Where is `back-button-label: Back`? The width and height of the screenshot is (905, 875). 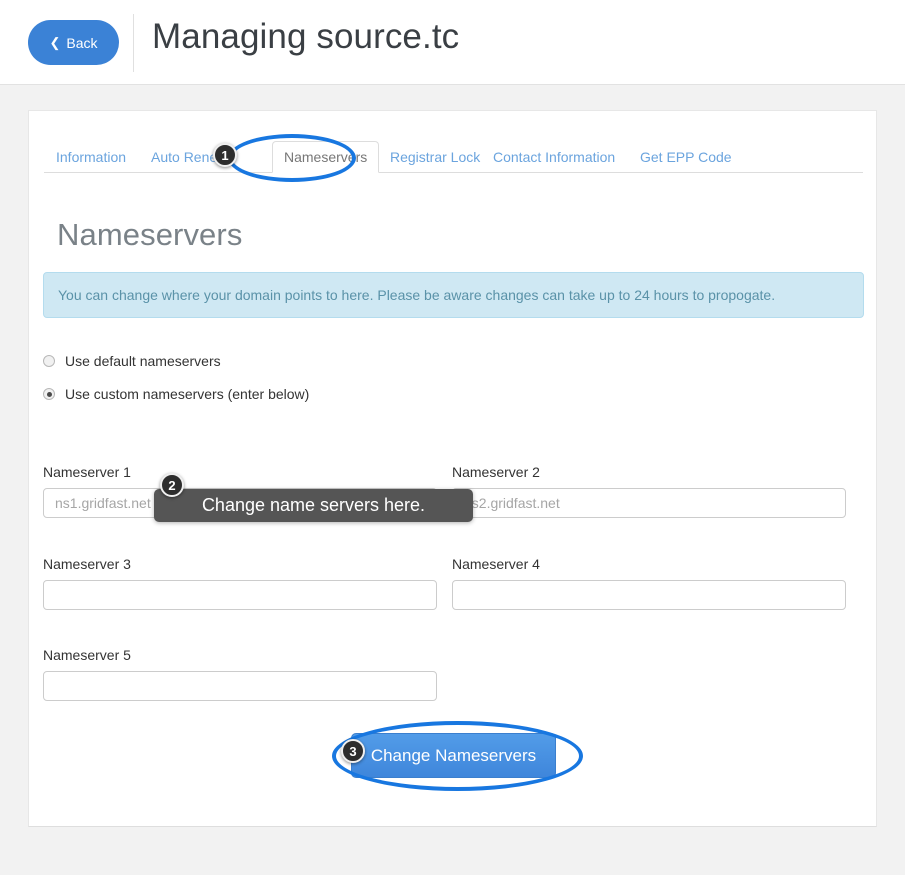 back-button-label: Back is located at coordinates (82, 42).